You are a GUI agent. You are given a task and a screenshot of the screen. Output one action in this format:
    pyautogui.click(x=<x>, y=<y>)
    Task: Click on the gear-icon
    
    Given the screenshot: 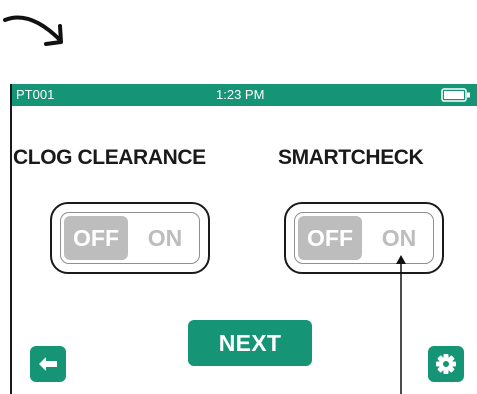 What is the action you would take?
    pyautogui.click(x=446, y=364)
    